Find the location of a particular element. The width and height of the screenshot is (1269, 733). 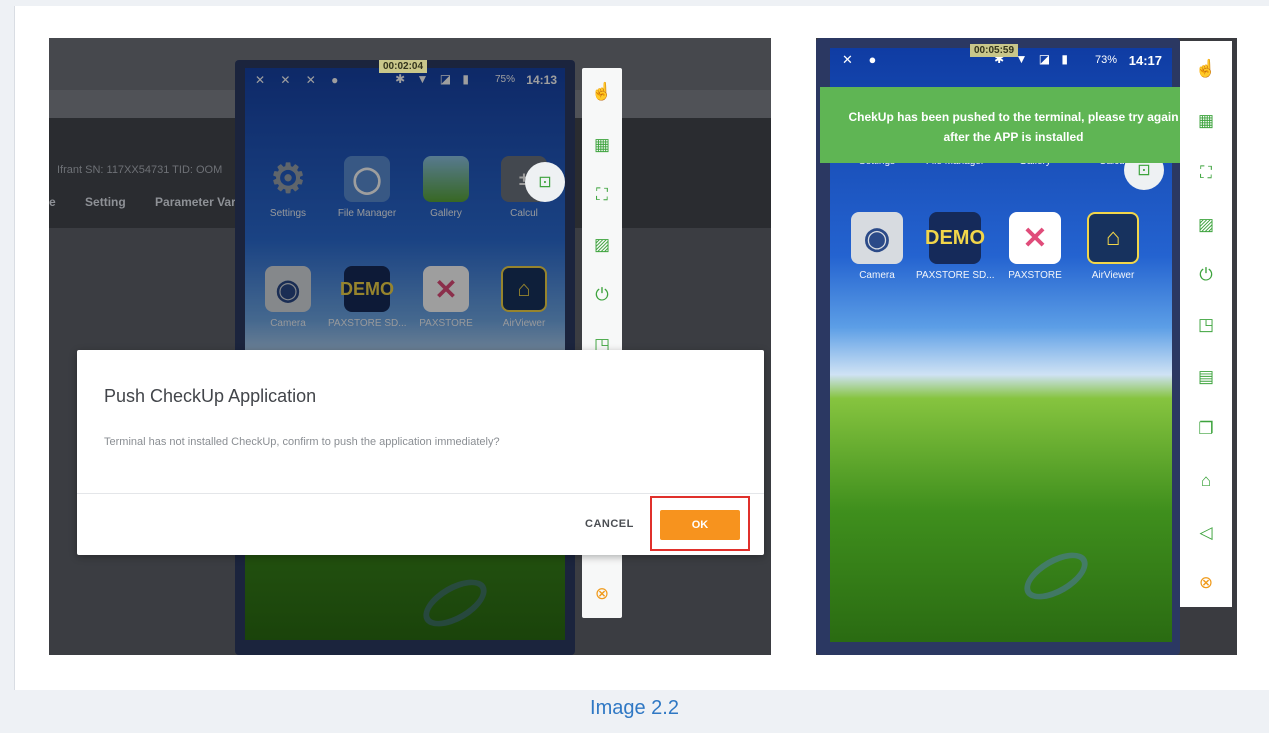

app-label: PAXSTORE is located at coordinates (1035, 275).